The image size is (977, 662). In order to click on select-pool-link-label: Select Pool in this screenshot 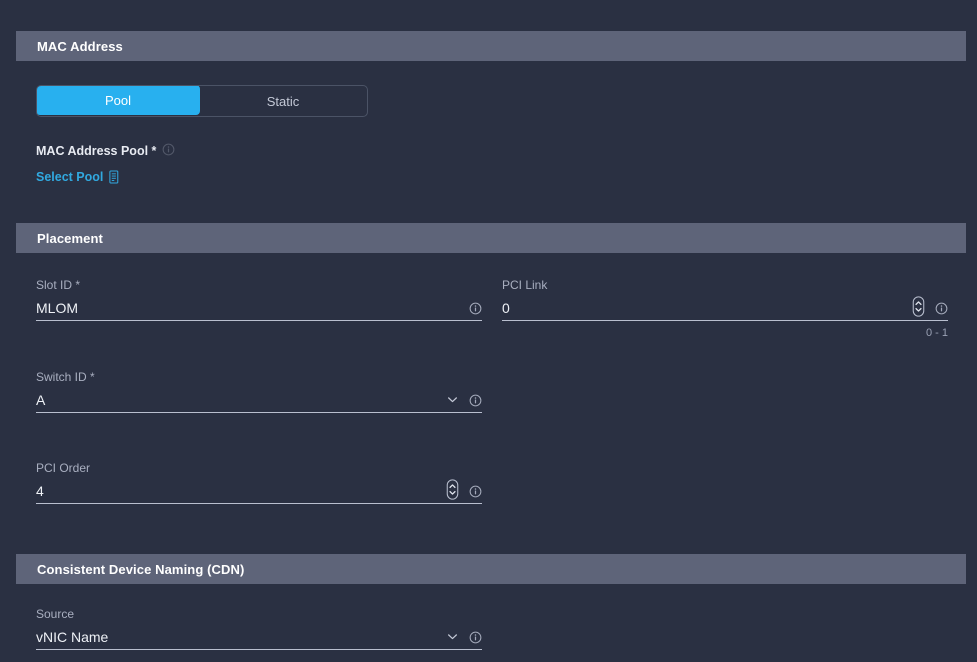, I will do `click(70, 177)`.